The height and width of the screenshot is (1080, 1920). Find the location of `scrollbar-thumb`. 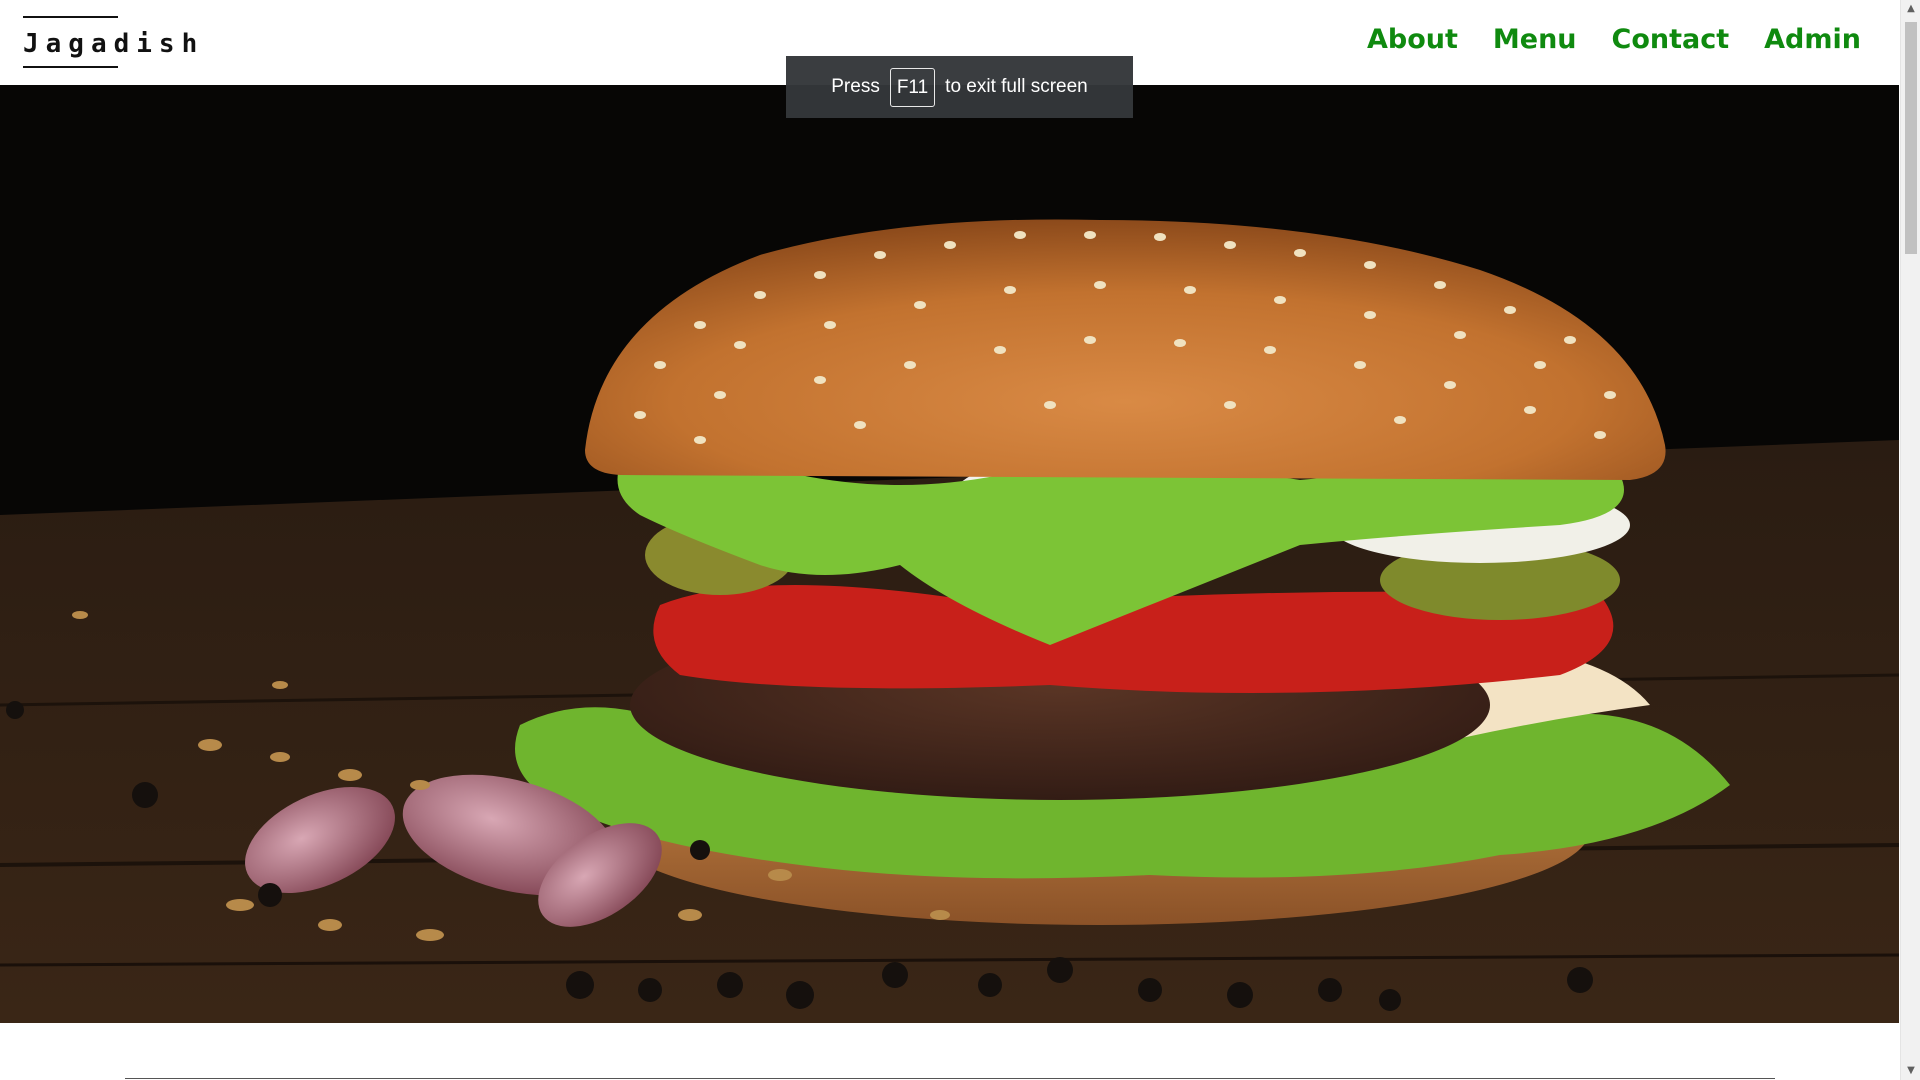

scrollbar-thumb is located at coordinates (1911, 138).